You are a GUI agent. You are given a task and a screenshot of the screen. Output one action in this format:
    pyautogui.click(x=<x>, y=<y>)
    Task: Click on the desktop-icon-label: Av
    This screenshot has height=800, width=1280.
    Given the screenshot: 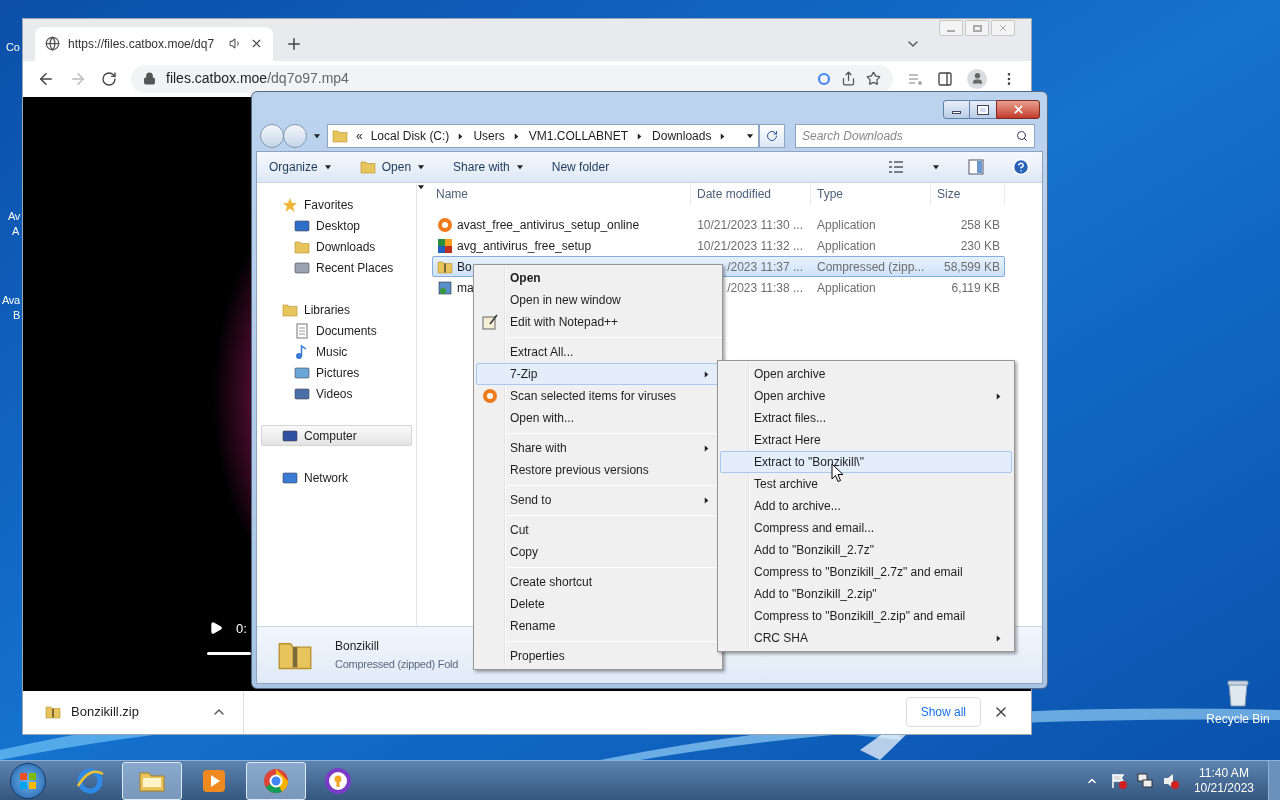 What is the action you would take?
    pyautogui.click(x=14, y=216)
    